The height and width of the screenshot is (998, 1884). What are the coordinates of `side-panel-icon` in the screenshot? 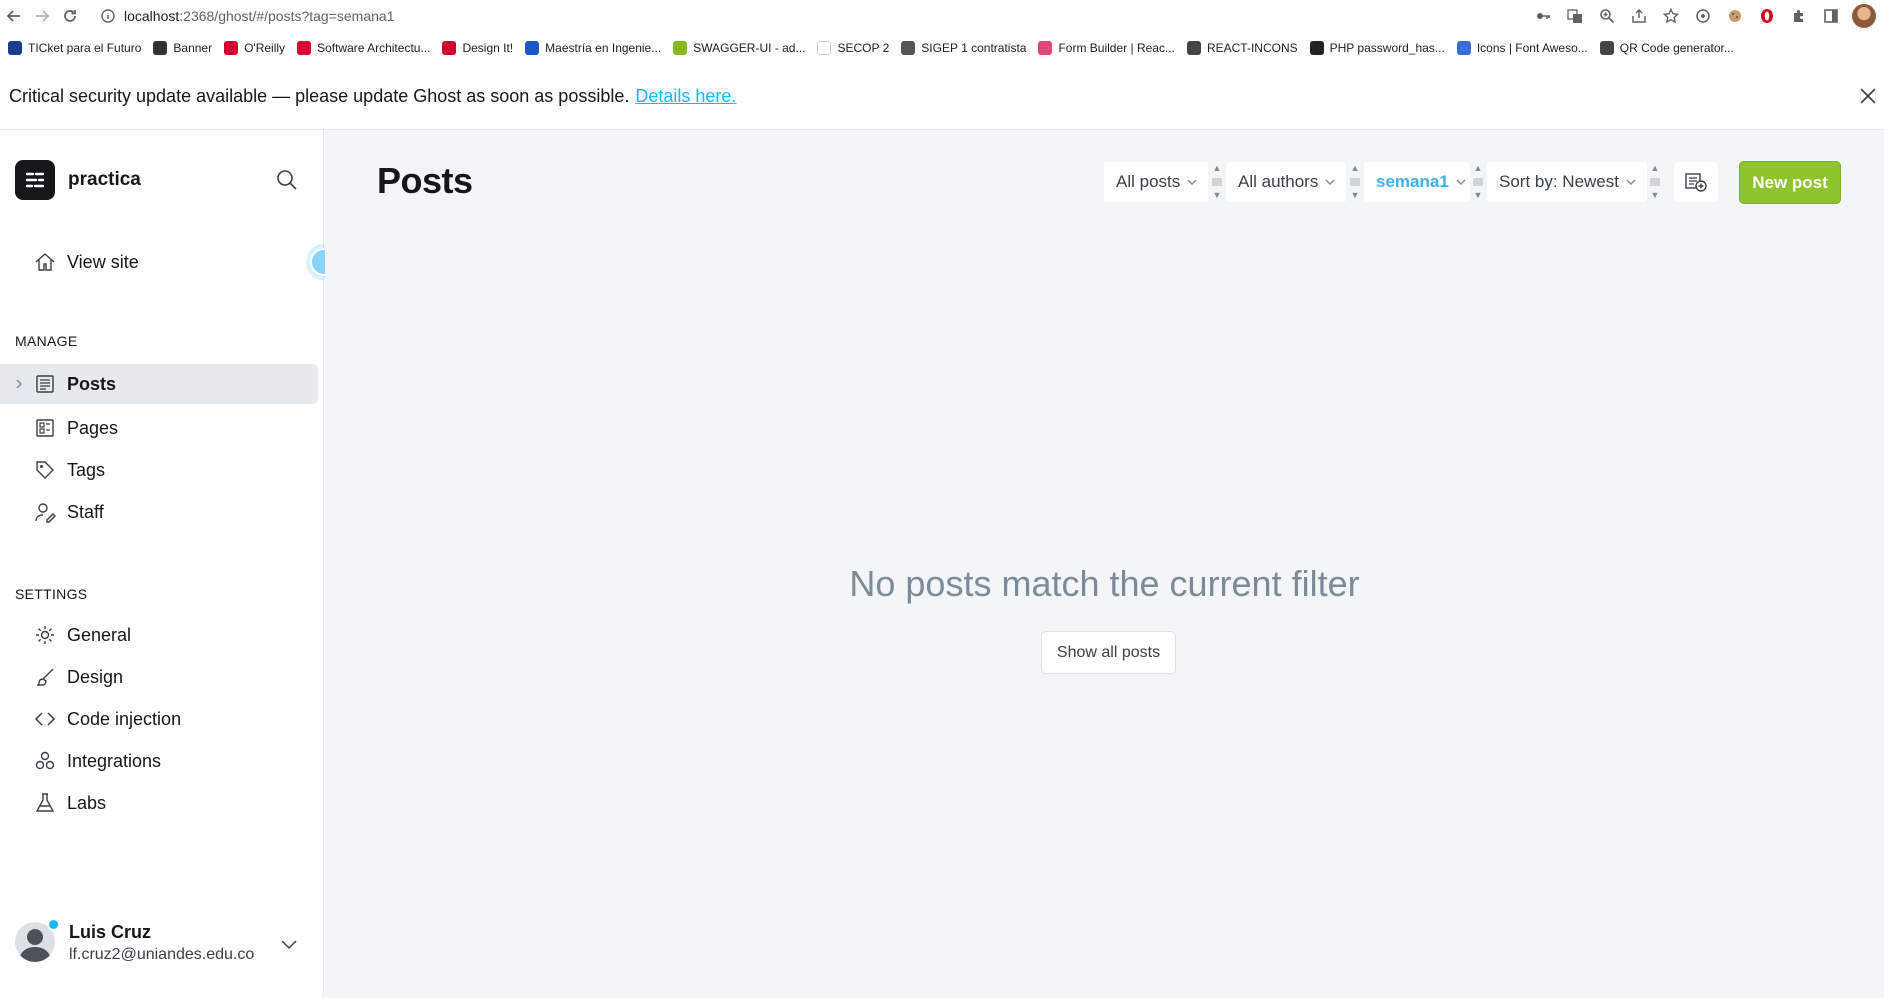 It's located at (1831, 16).